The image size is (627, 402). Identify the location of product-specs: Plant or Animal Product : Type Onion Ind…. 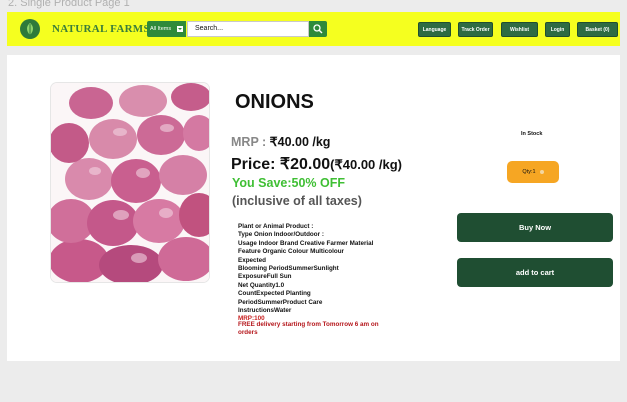
(317, 273).